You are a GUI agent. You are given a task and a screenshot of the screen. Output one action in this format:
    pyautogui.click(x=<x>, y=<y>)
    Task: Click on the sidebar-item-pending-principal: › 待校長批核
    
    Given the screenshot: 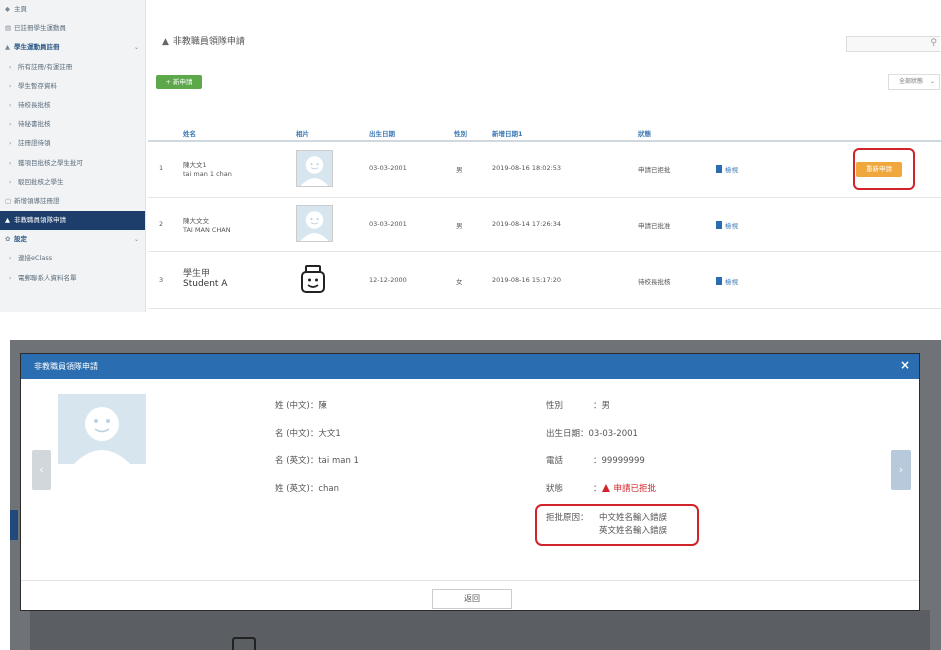 What is the action you would take?
    pyautogui.click(x=72, y=105)
    